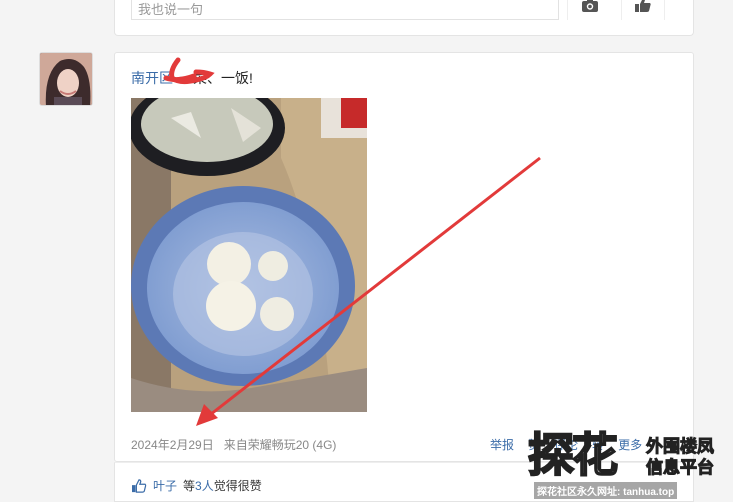 This screenshot has width=733, height=502. I want to click on likes-suffix: 觉得很赞, so click(237, 486).